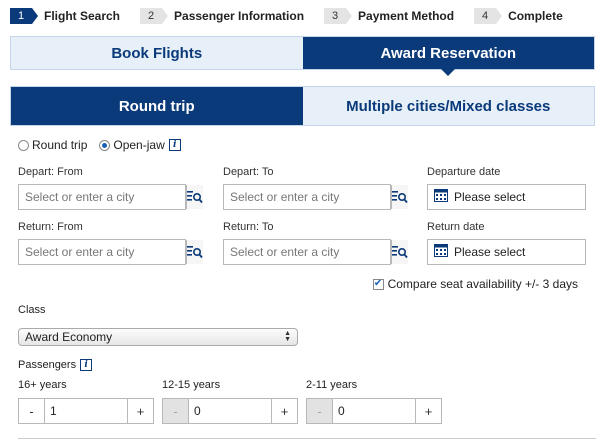 The image size is (600, 443). What do you see at coordinates (42, 385) in the screenshot?
I see `passenger-group-label: 16+ years` at bounding box center [42, 385].